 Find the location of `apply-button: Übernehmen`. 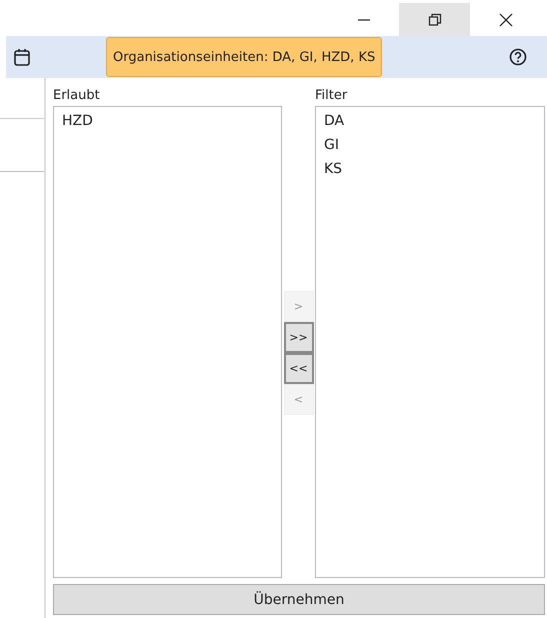

apply-button: Übernehmen is located at coordinates (299, 599).